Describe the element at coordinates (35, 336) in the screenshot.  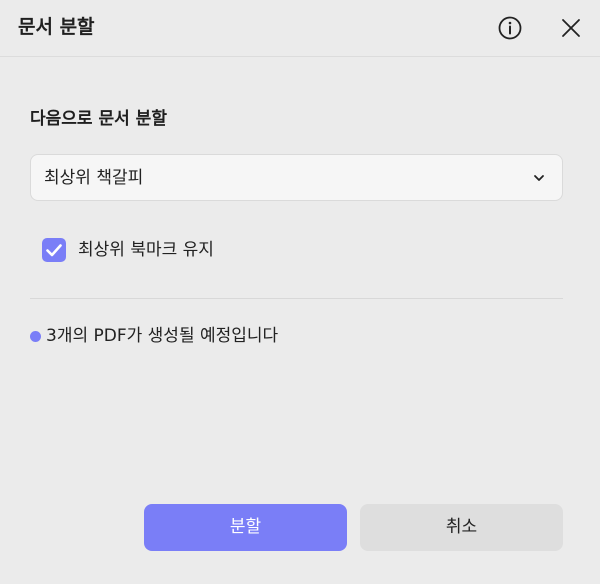
I see `bullet-dot-icon` at that location.